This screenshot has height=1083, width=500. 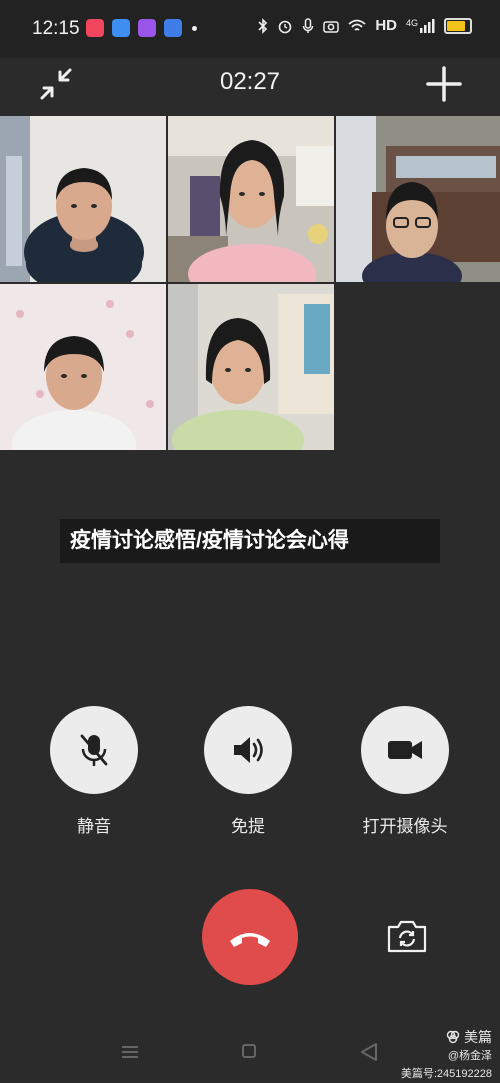 What do you see at coordinates (95, 28) in the screenshot?
I see `app-icon-red` at bounding box center [95, 28].